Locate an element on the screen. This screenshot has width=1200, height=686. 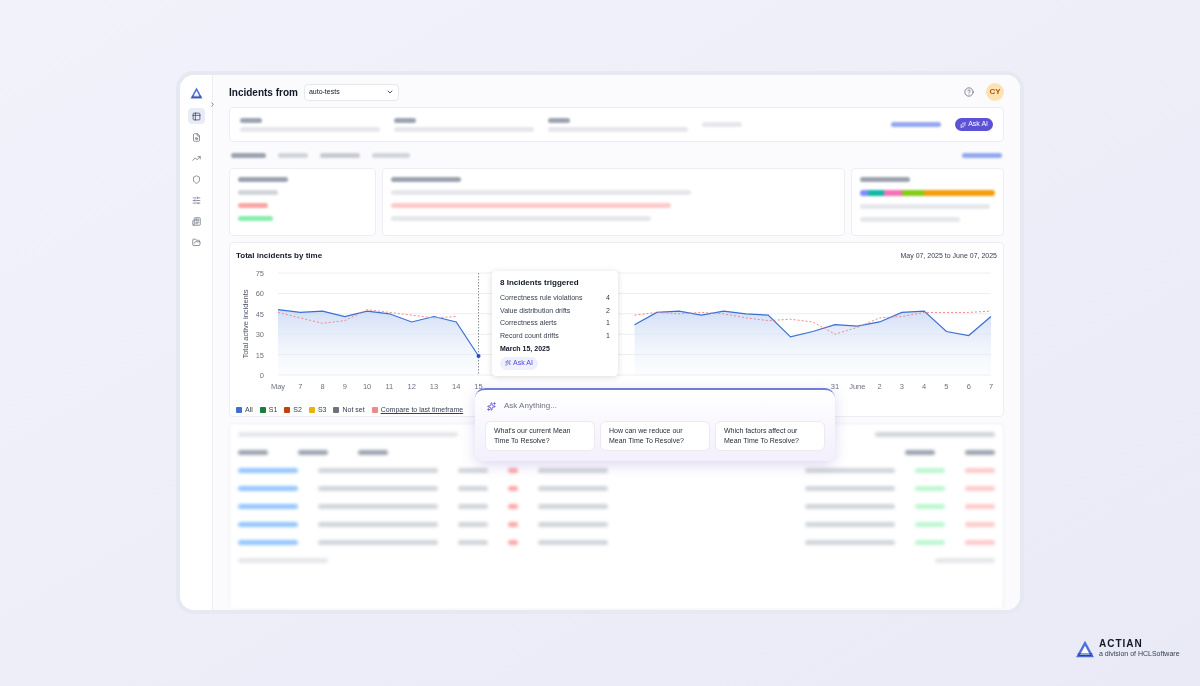
help-icon is located at coordinates (969, 92).